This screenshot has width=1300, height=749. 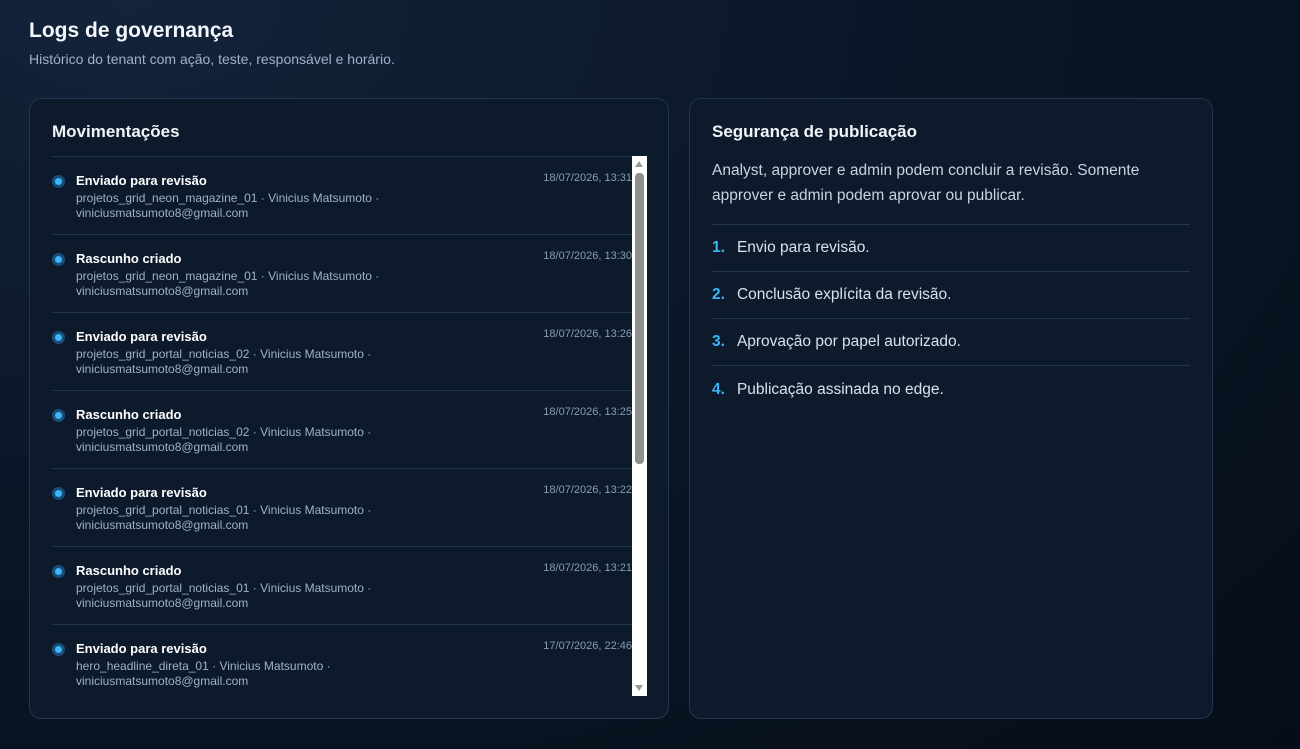 I want to click on step-number: 1., so click(x=718, y=247).